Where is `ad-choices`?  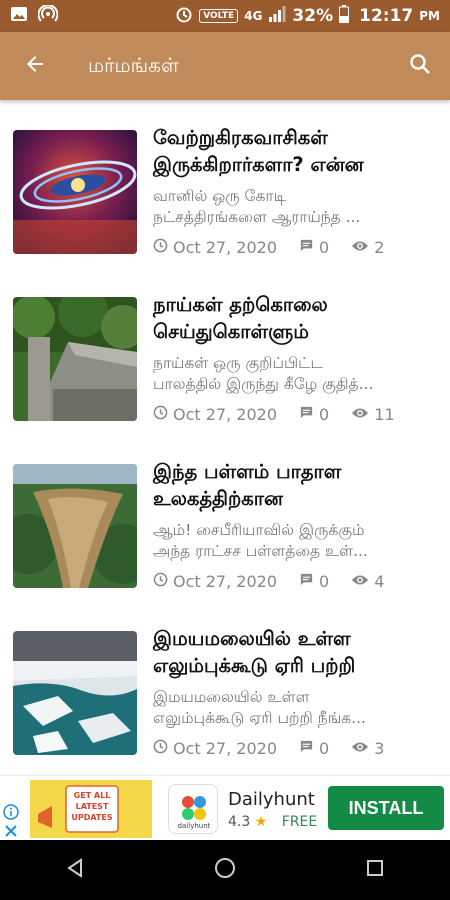
ad-choices is located at coordinates (11, 822).